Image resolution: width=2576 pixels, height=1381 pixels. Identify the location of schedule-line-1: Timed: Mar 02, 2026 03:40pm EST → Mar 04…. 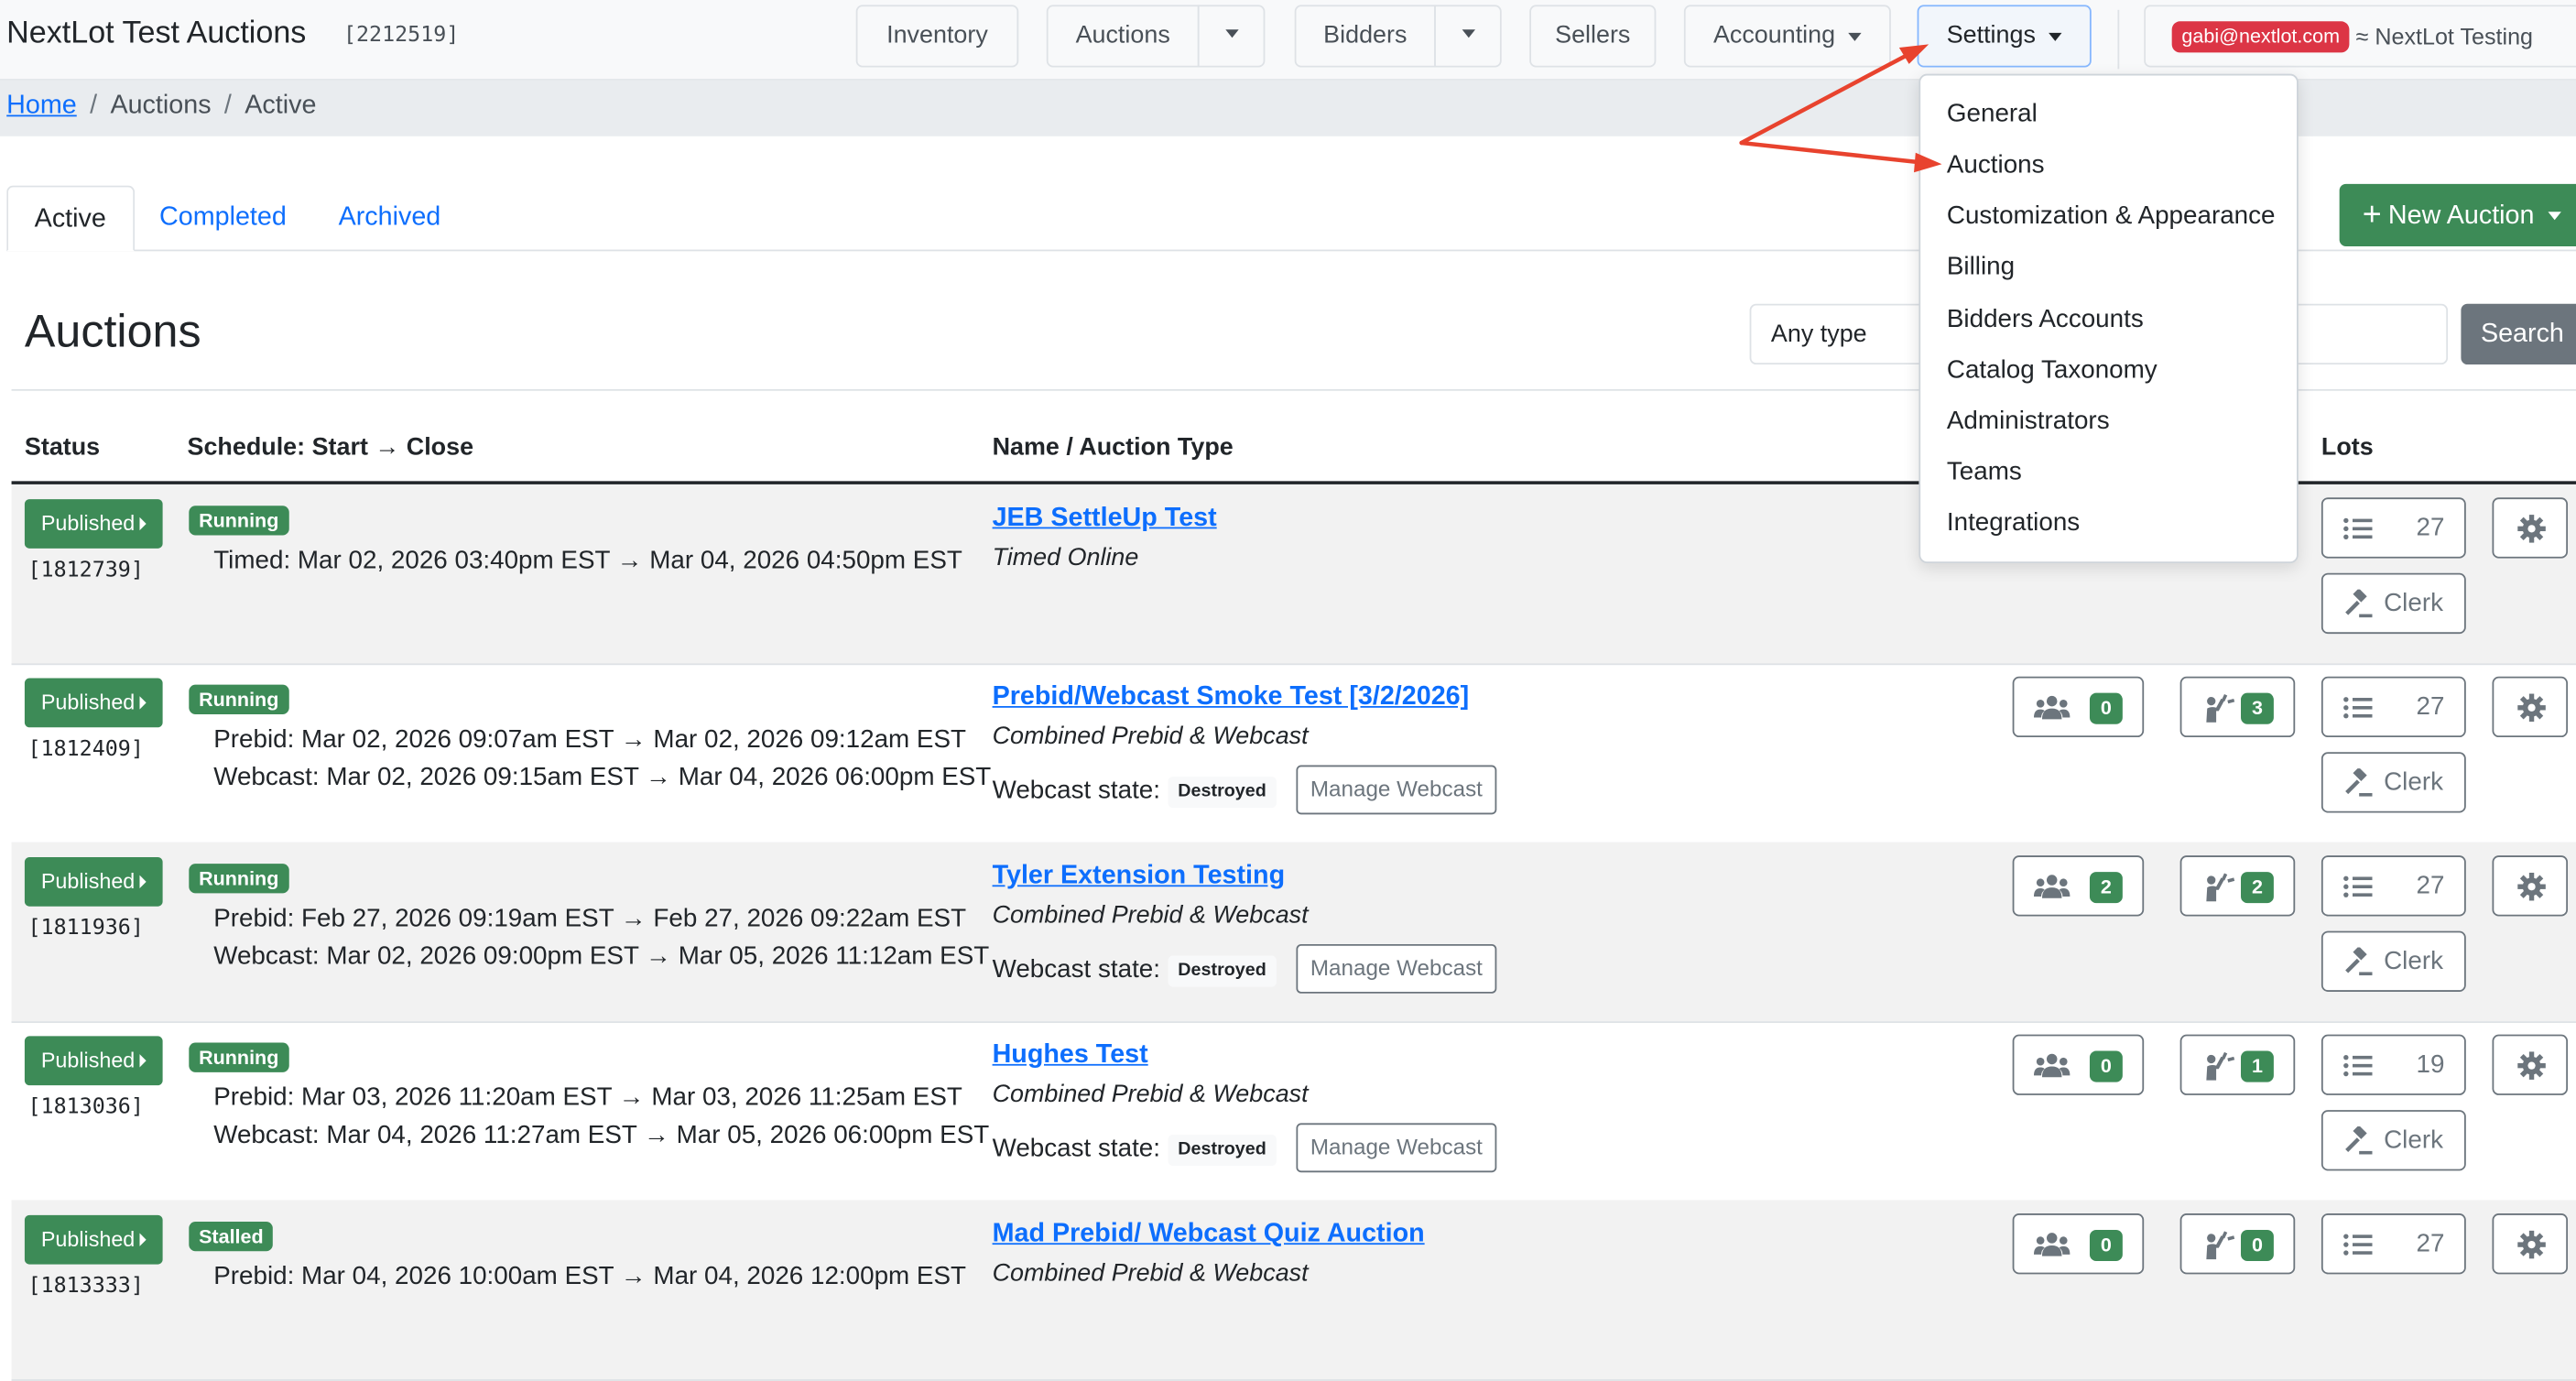
(587, 561).